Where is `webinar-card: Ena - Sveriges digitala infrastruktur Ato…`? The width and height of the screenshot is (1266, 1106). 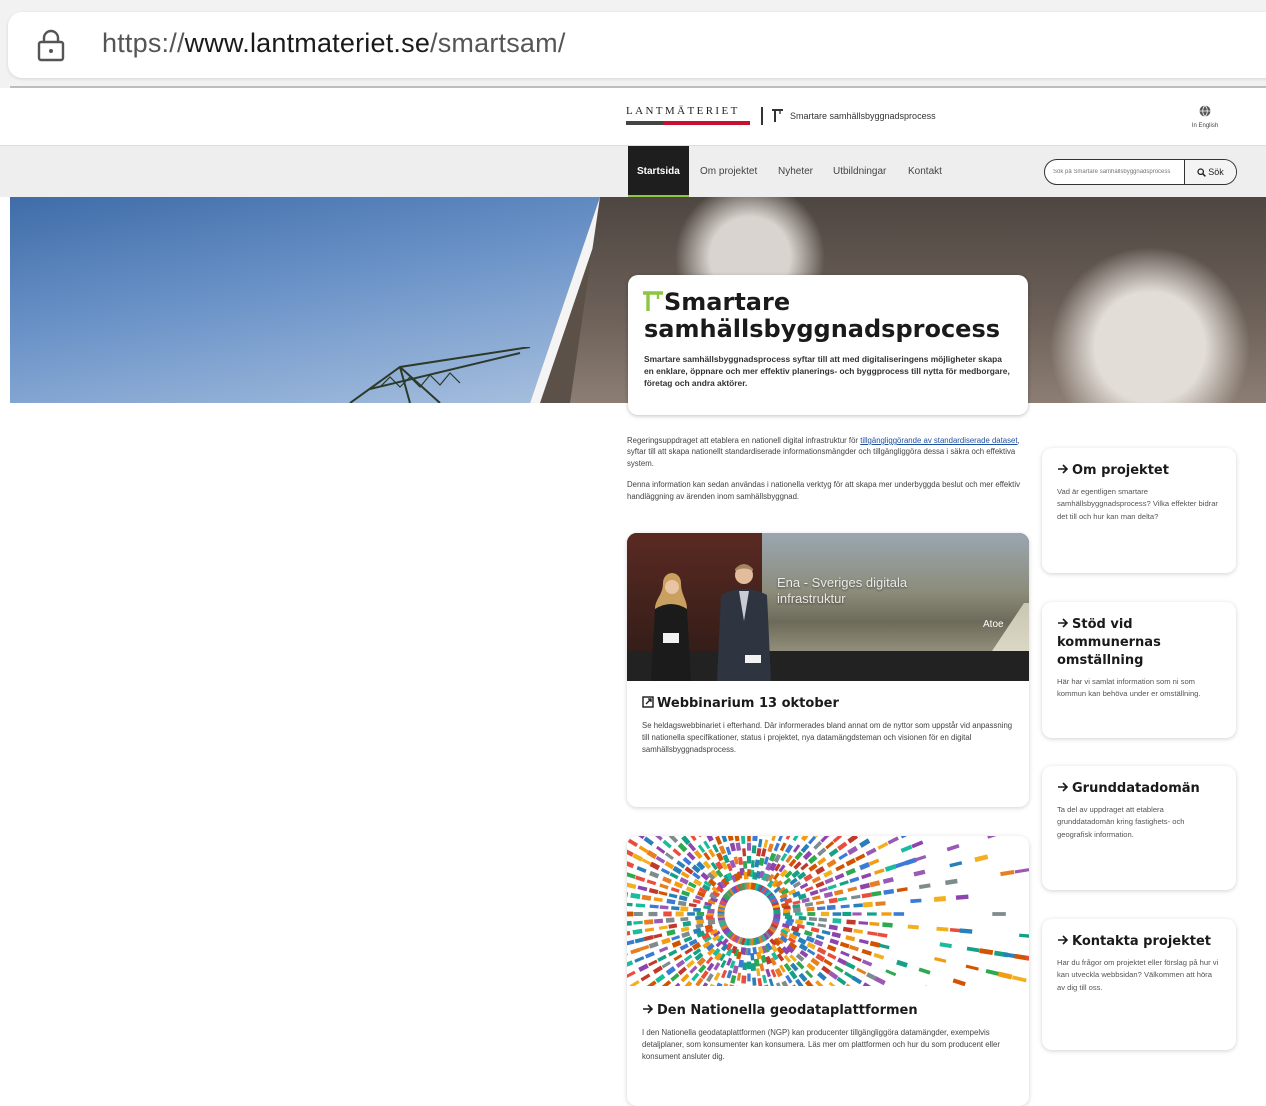
webinar-card: Ena - Sveriges digitala infrastruktur Ato… is located at coordinates (828, 670).